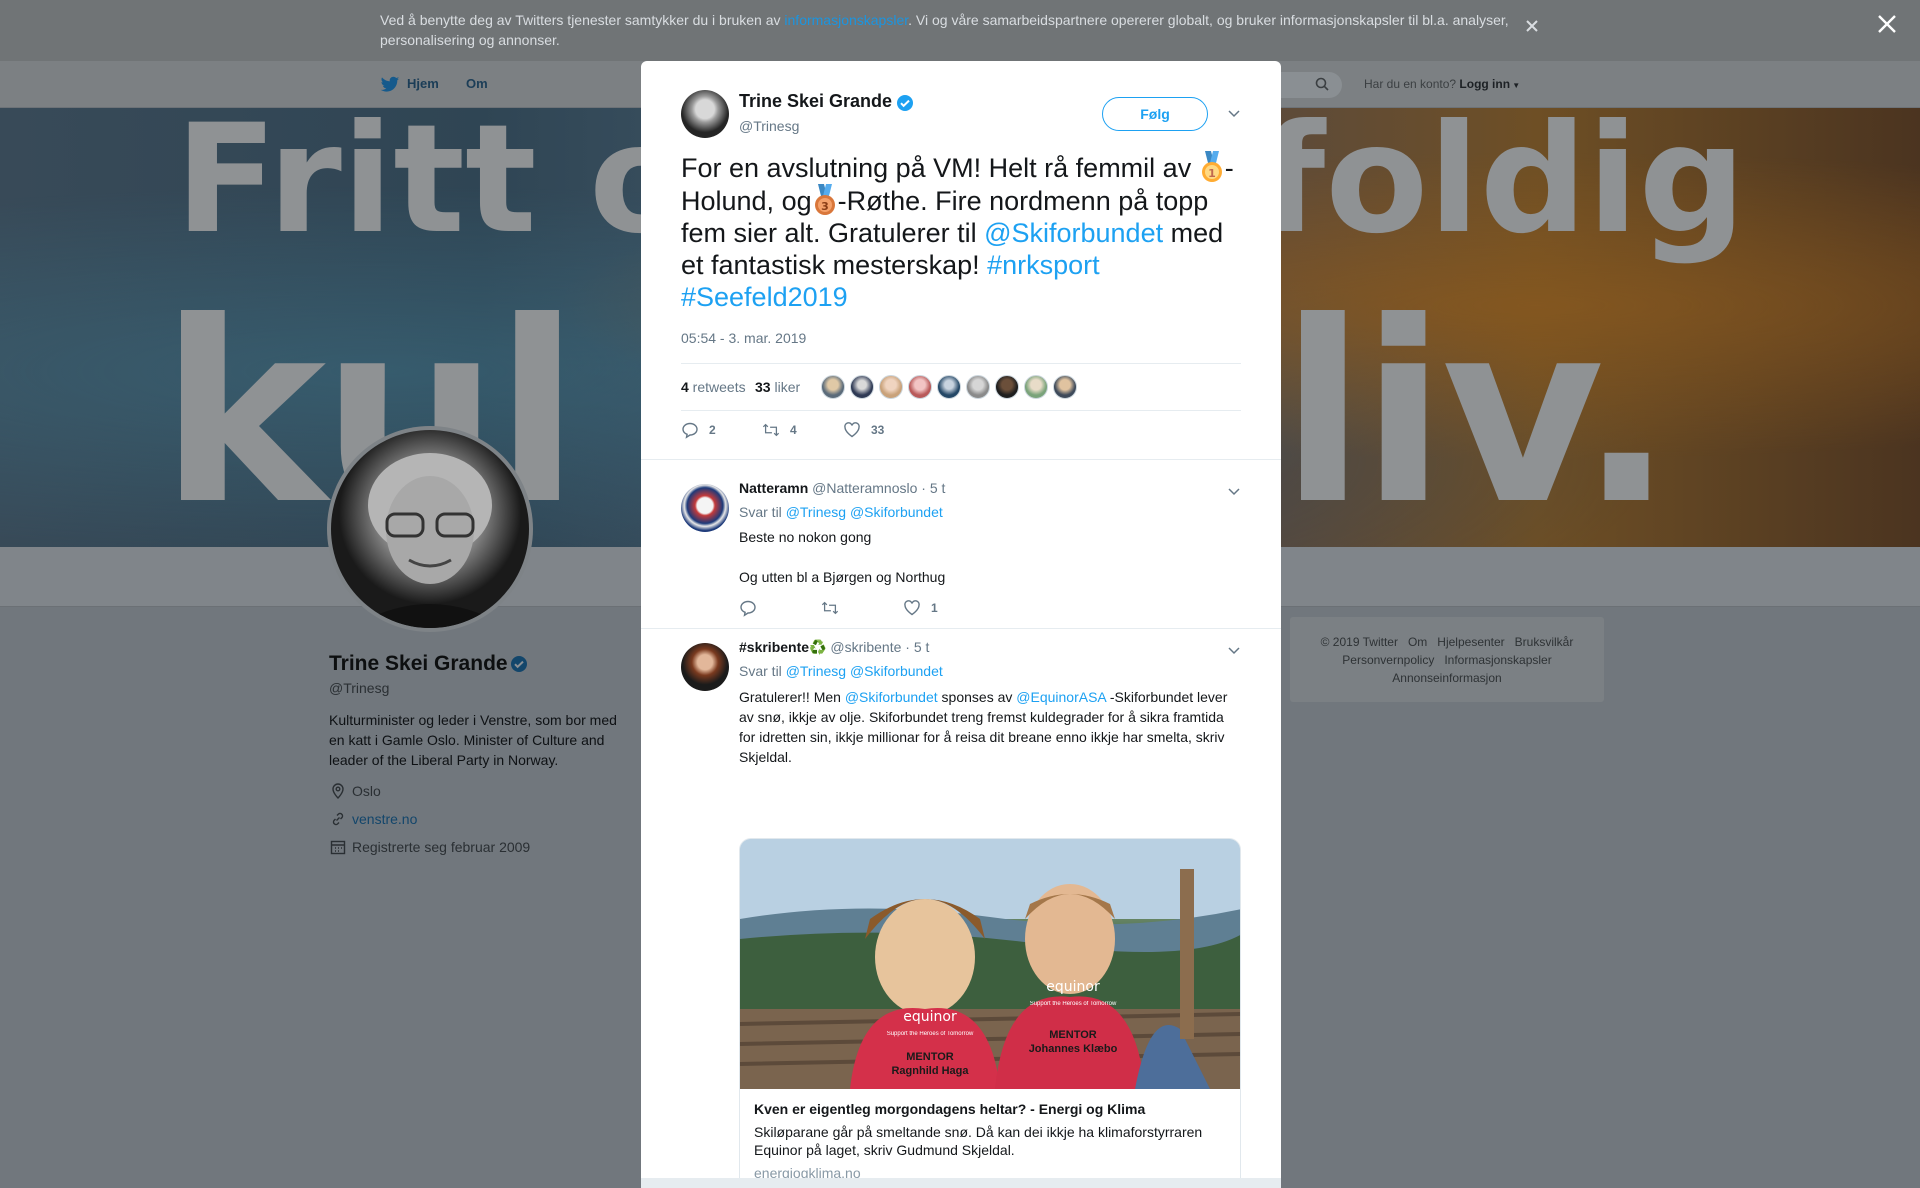 The width and height of the screenshot is (1920, 1188). What do you see at coordinates (769, 126) in the screenshot?
I see `tweet-author-handle: @Trinesg` at bounding box center [769, 126].